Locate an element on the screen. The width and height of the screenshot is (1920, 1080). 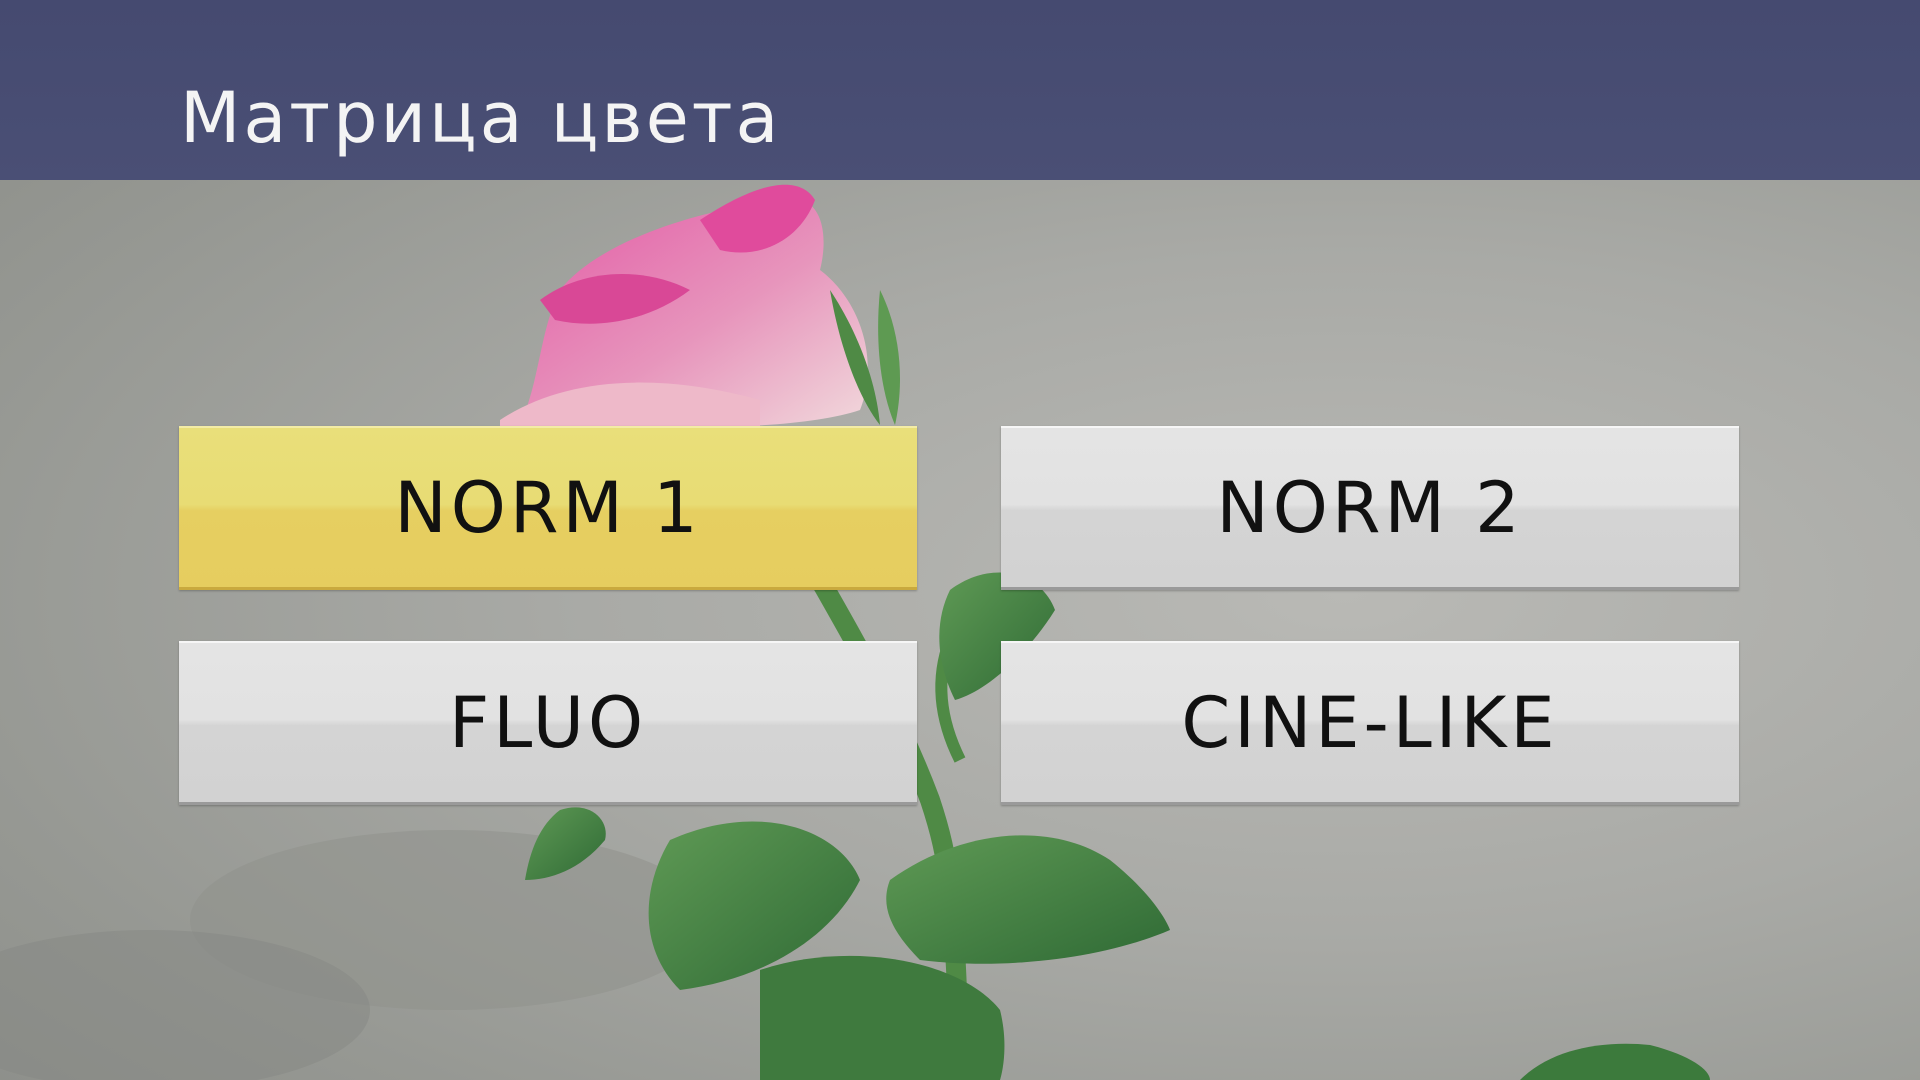
option-fluo-button: FLUO is located at coordinates (548, 723).